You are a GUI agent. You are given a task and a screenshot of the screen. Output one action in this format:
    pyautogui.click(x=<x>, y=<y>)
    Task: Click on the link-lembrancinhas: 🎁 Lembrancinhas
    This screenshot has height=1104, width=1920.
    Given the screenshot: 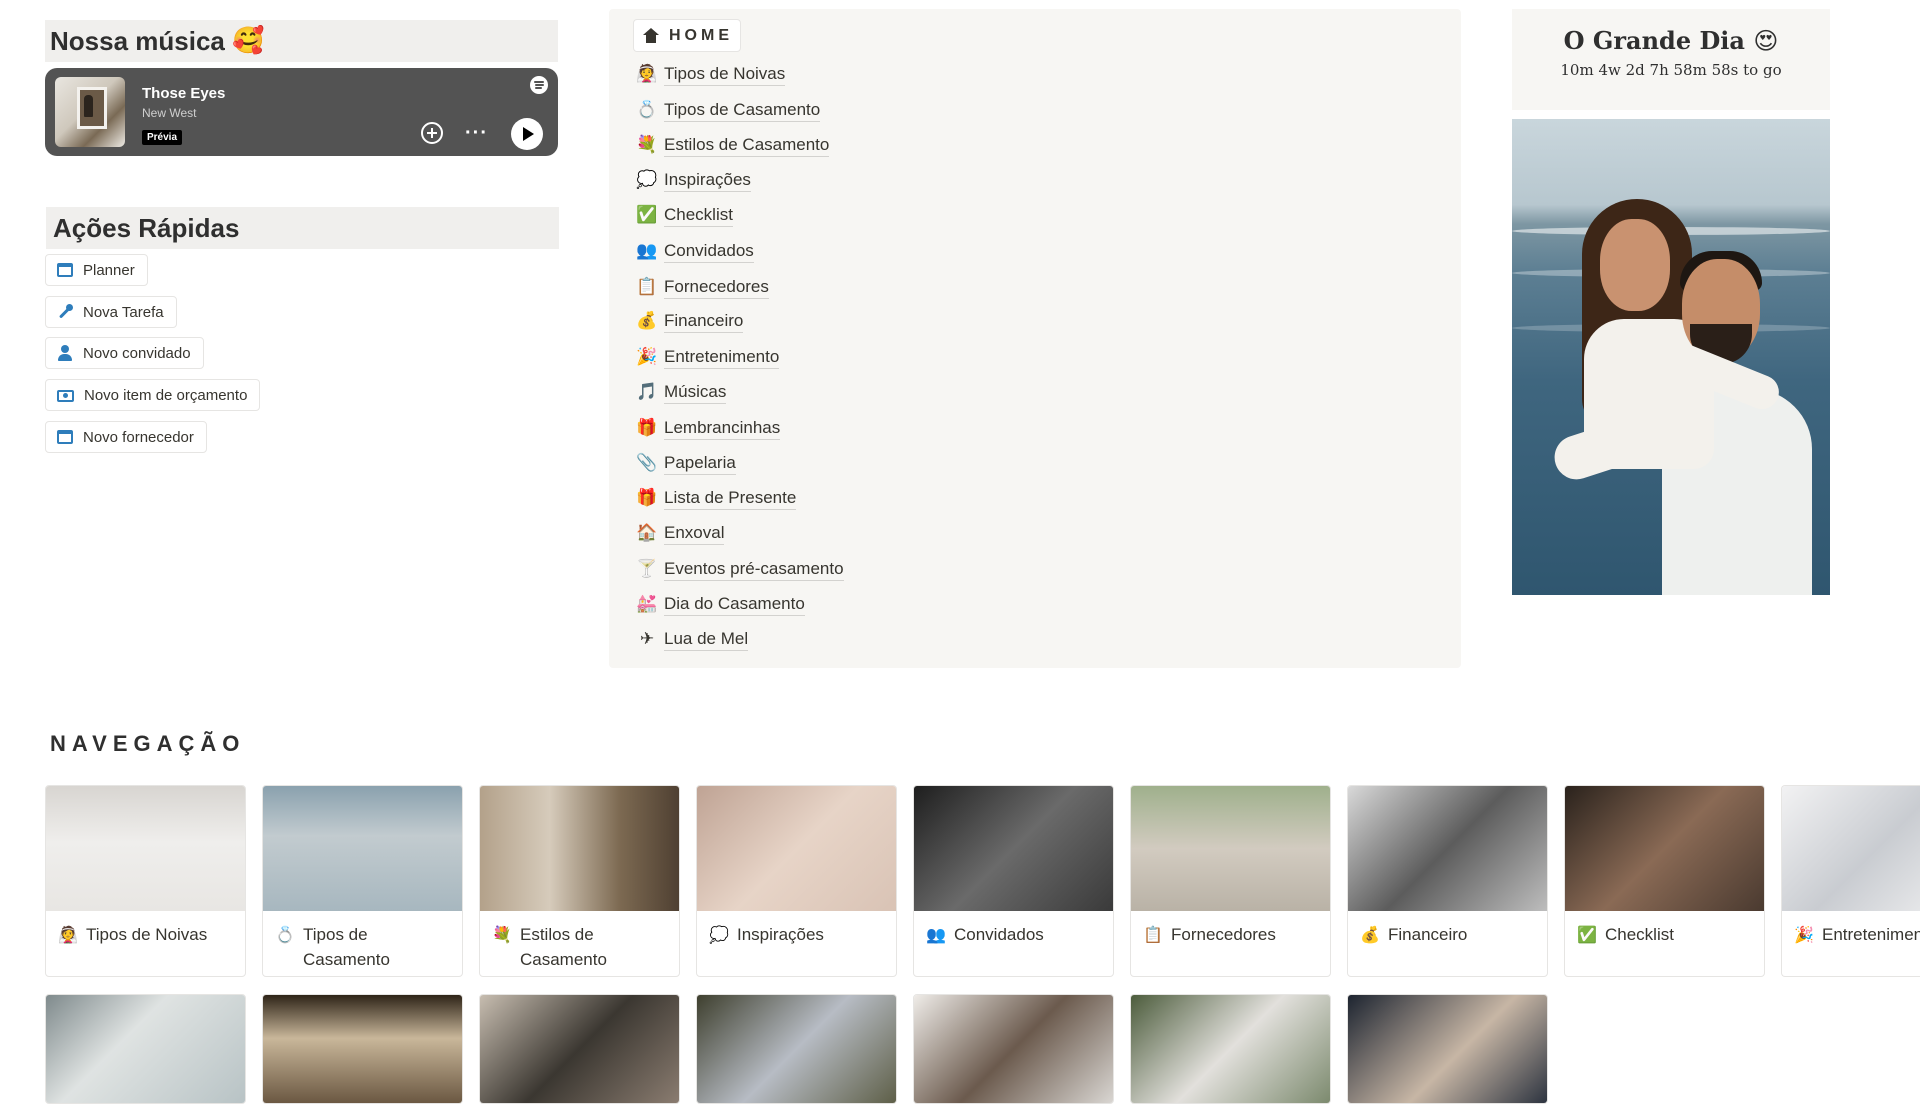 What is the action you would take?
    pyautogui.click(x=708, y=428)
    